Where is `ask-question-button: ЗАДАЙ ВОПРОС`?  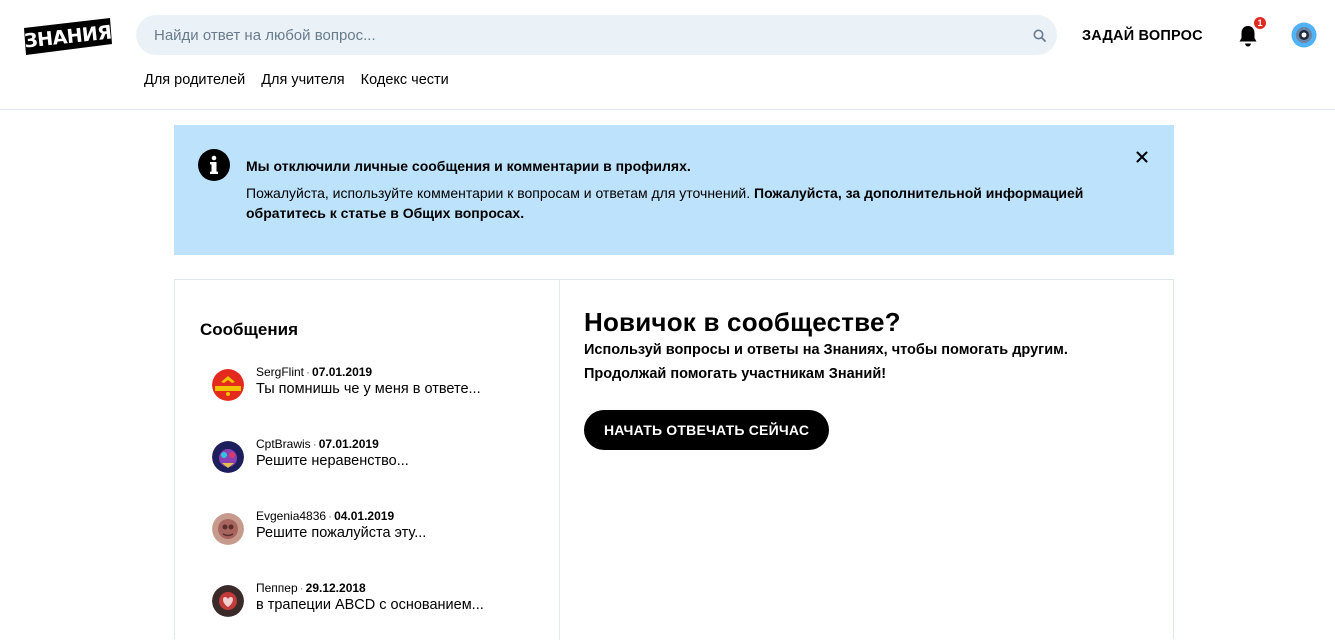
ask-question-button: ЗАДАЙ ВОПРОС is located at coordinates (1142, 36).